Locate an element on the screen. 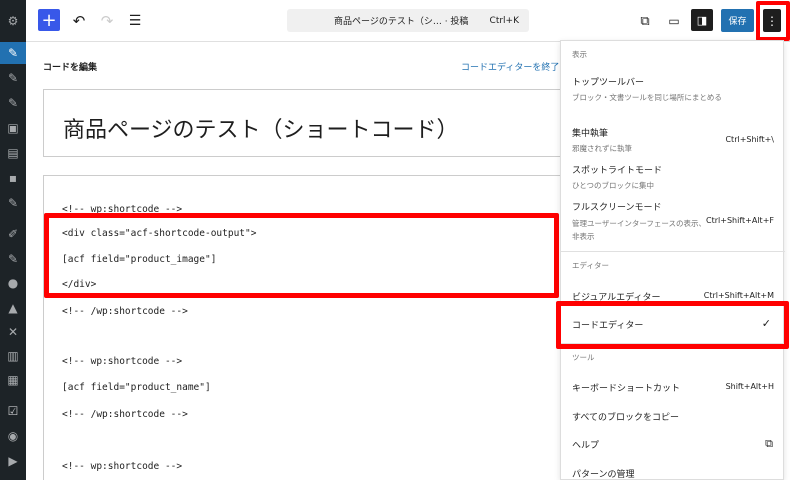 The image size is (790, 480). menu-item-keyboard-shortcuts: キーボードショートカット Shift+Alt+H is located at coordinates (673, 388).